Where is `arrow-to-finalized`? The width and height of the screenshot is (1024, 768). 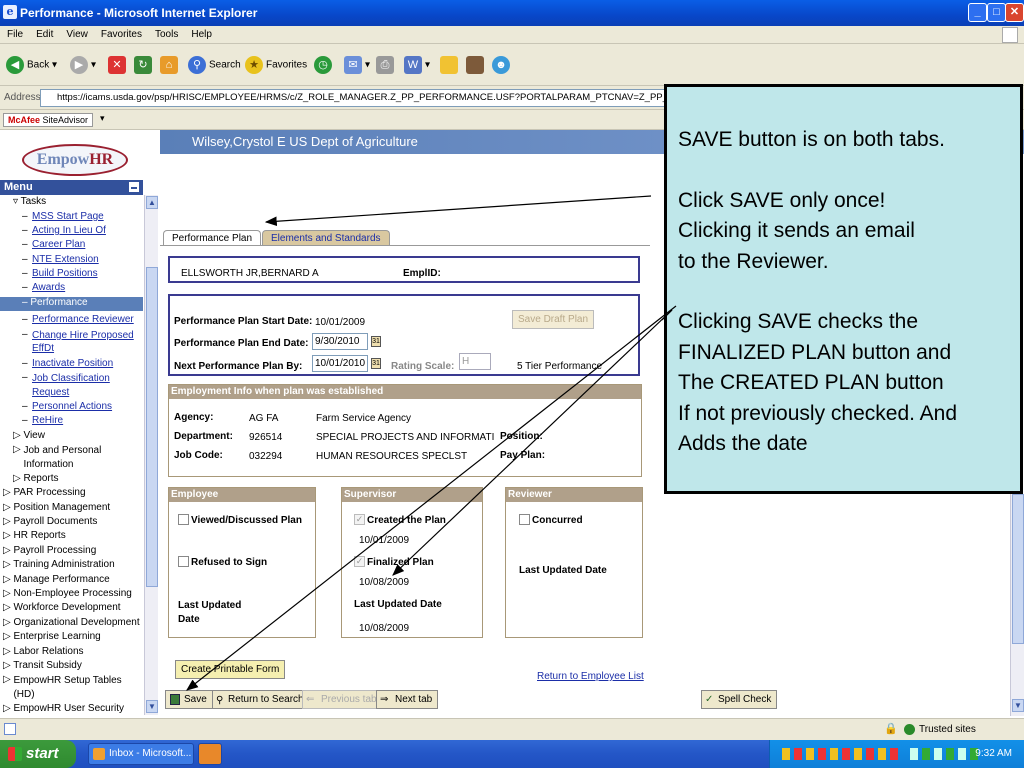 arrow-to-finalized is located at coordinates (532, 442).